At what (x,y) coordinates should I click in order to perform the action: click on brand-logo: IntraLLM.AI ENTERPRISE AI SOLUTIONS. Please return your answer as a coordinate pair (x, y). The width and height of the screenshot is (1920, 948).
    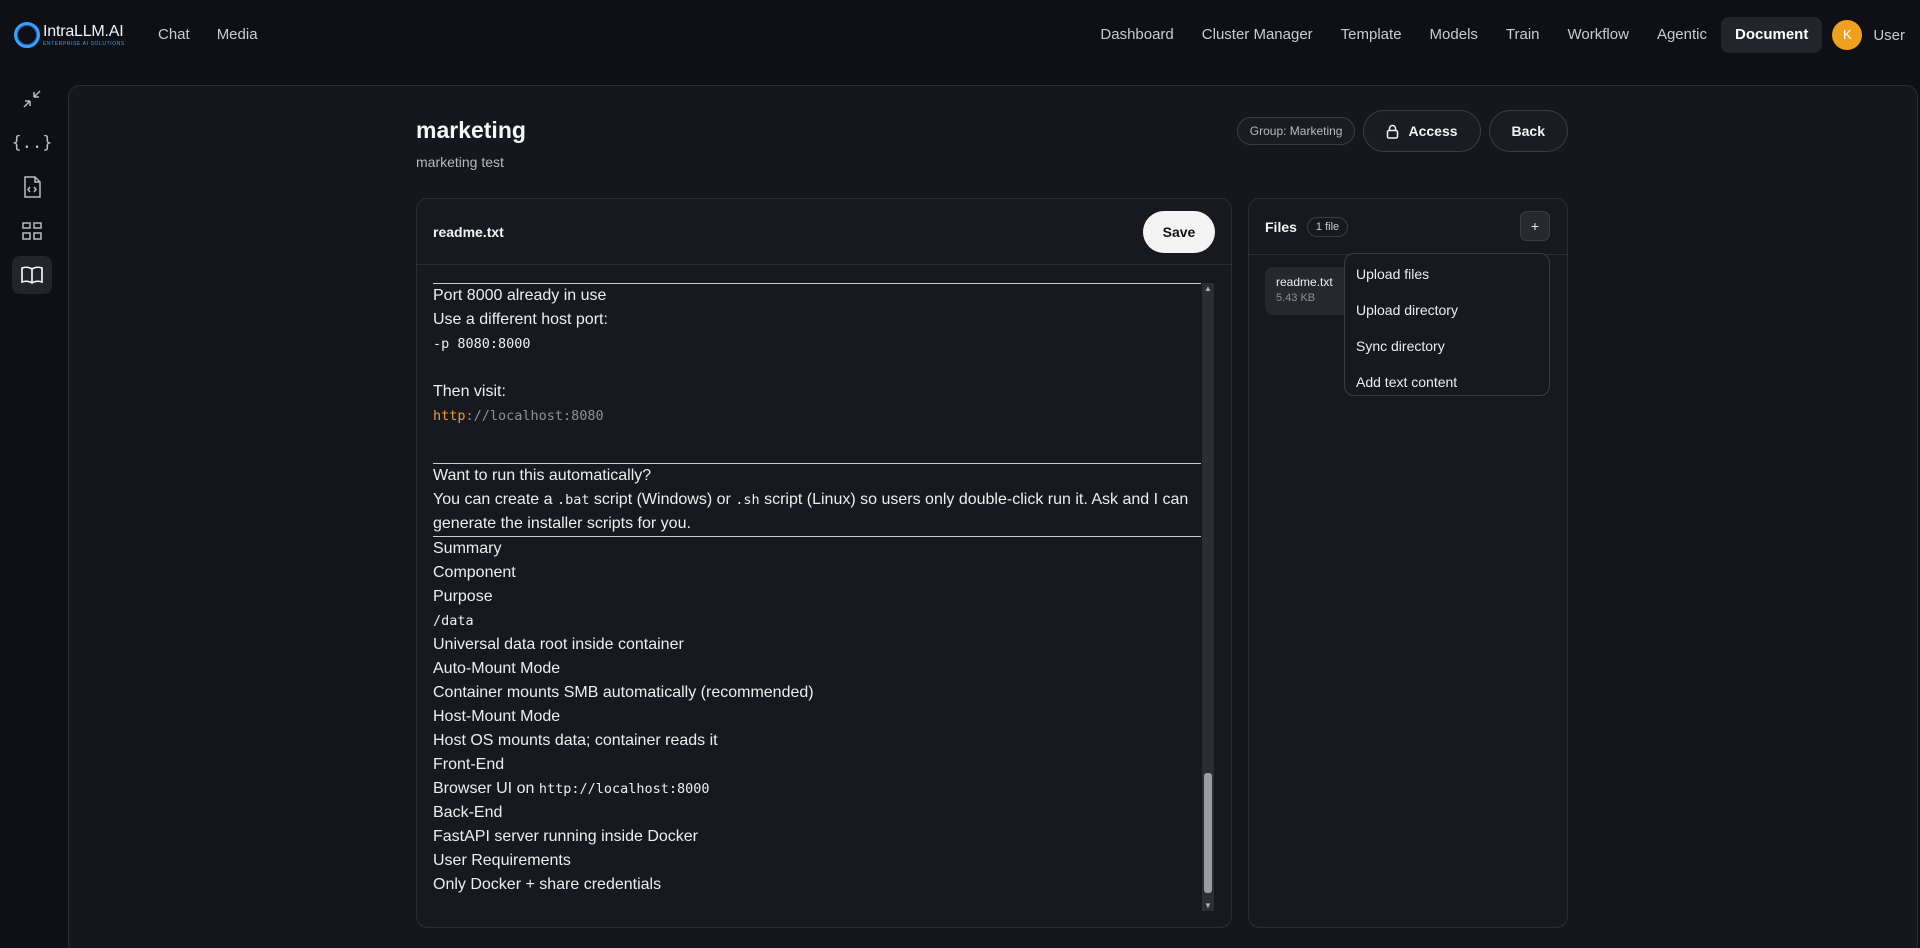
    Looking at the image, I should click on (69, 35).